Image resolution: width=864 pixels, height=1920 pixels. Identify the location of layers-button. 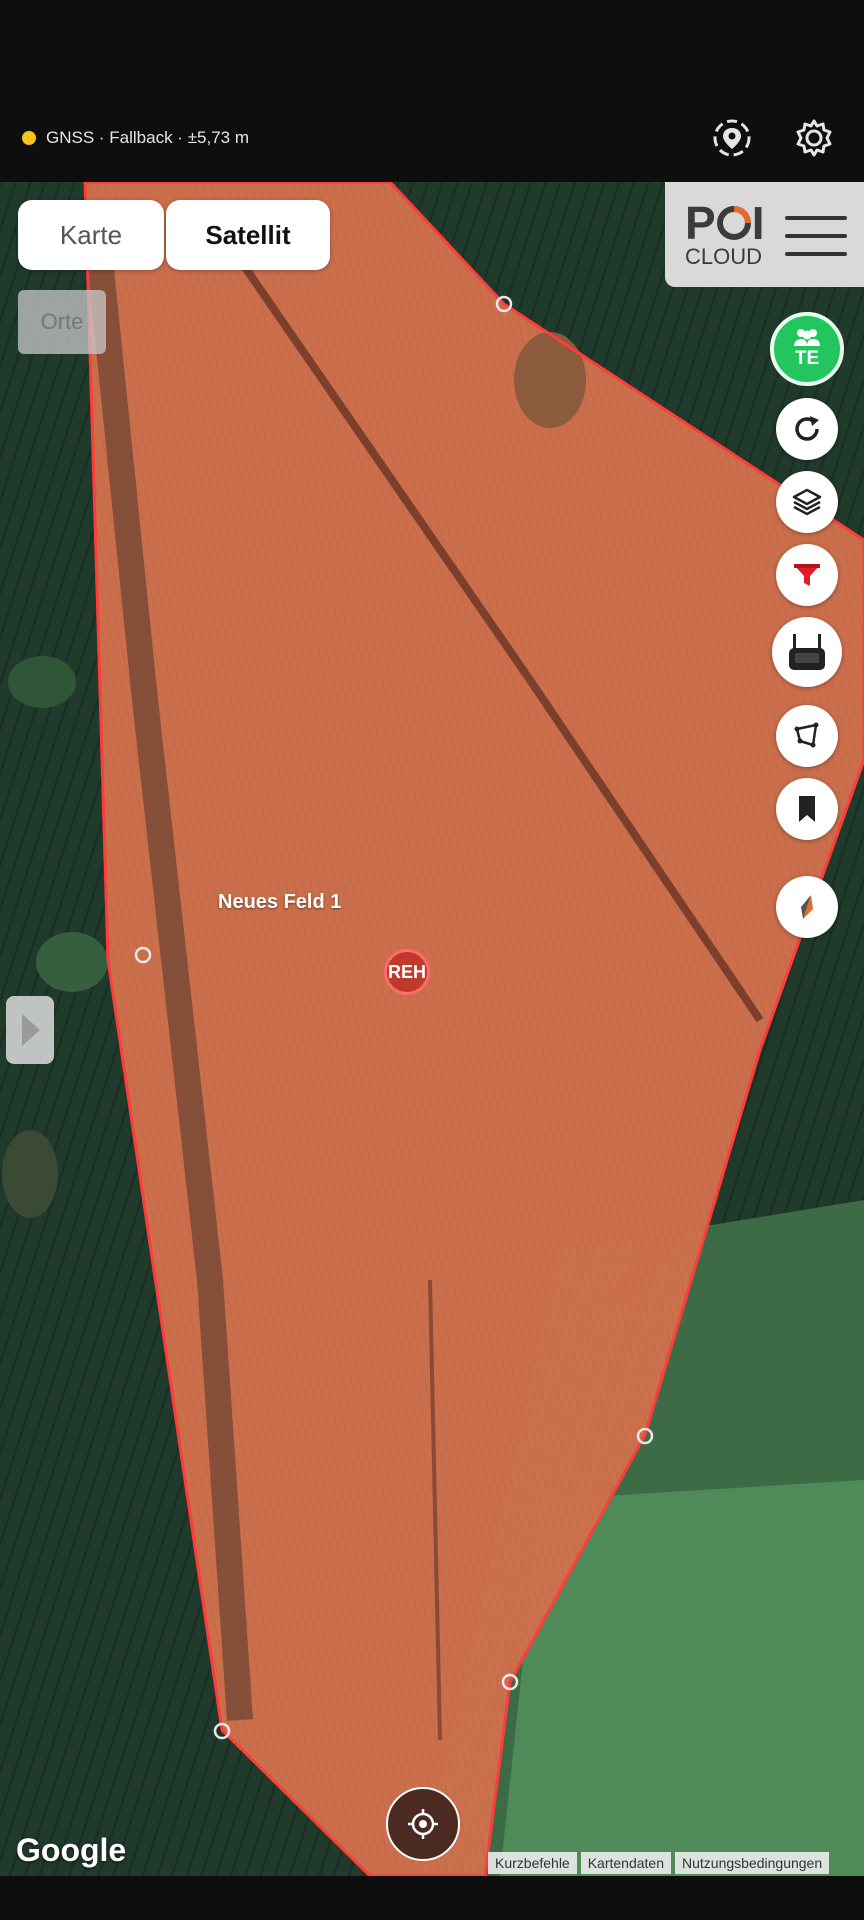
(807, 502).